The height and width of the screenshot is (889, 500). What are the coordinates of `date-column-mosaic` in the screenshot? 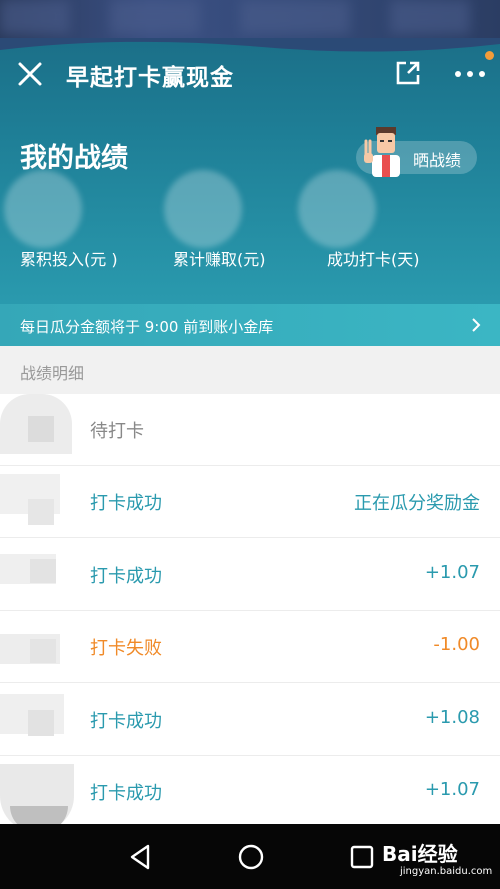 It's located at (39, 613).